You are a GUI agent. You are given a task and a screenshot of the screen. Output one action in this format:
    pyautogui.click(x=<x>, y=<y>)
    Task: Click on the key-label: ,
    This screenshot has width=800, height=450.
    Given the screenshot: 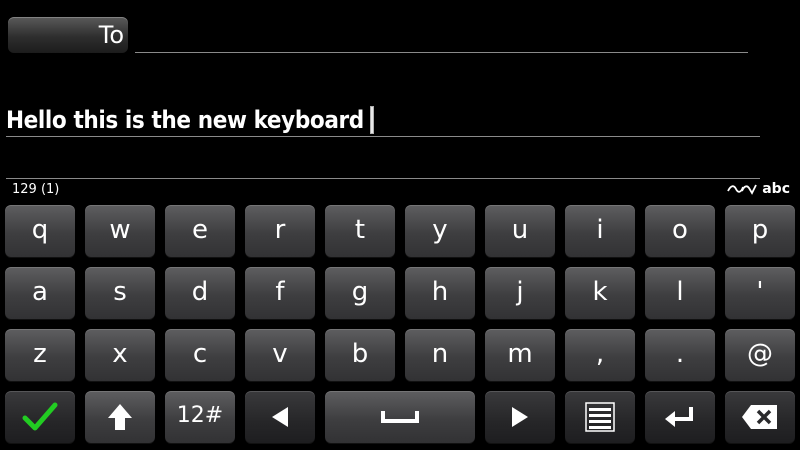 What is the action you would take?
    pyautogui.click(x=600, y=354)
    